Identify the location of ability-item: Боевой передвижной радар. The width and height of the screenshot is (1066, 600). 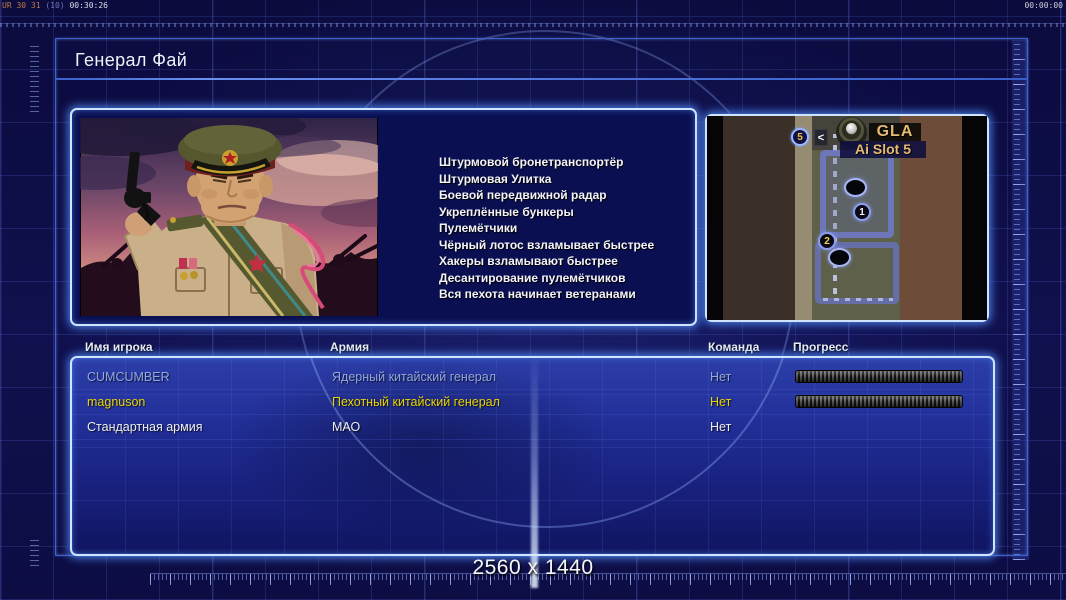
(523, 195).